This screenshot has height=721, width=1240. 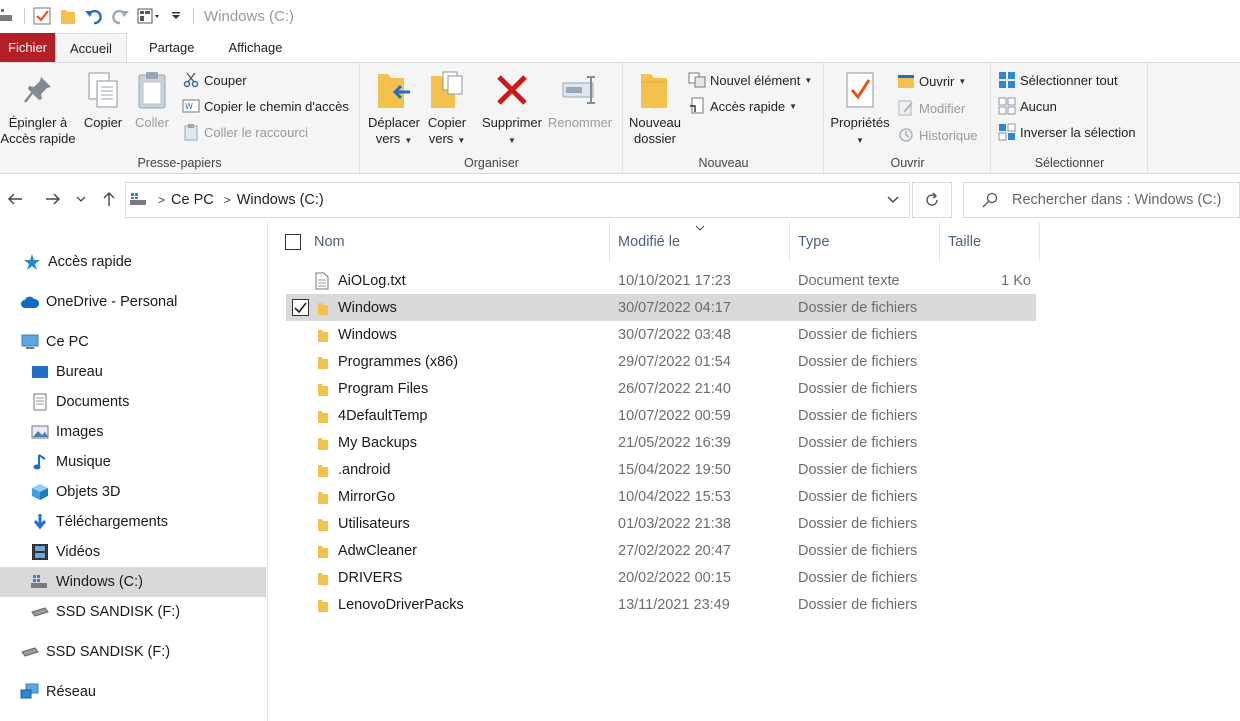 I want to click on nav-ssd-sandisk-root: SSD SANDISK (F:), so click(x=133, y=652).